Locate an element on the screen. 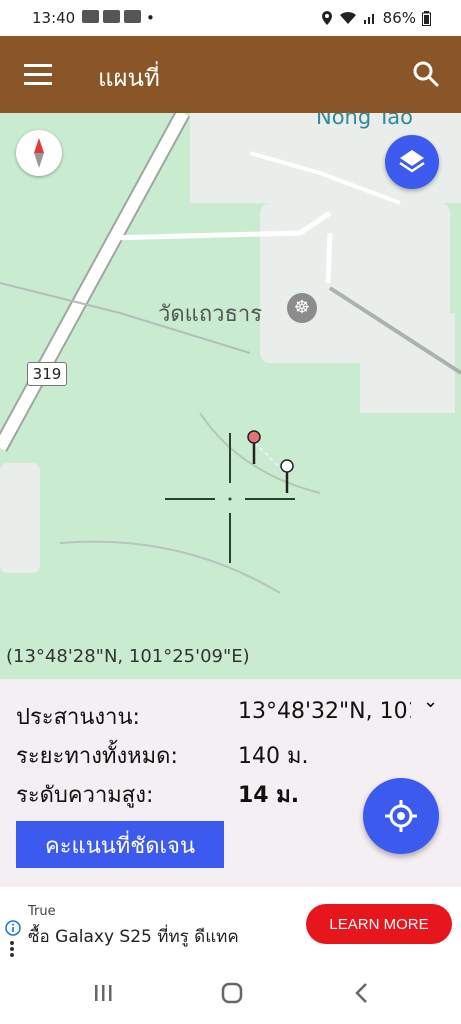 The width and height of the screenshot is (461, 1024). my-location-button is located at coordinates (401, 816).